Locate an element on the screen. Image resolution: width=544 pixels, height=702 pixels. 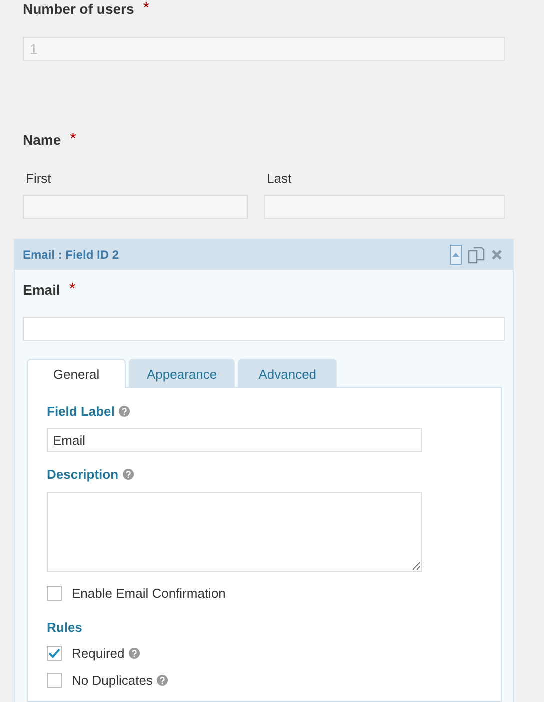
setting-label: Field Label is located at coordinates (81, 411).